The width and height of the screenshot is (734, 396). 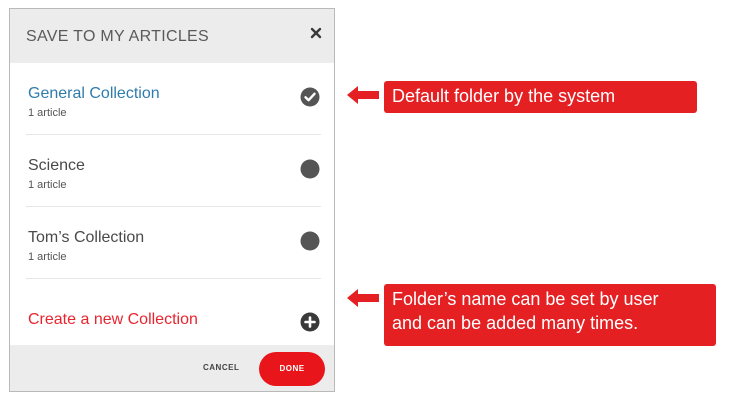 I want to click on collection-item-science: Science 1 article, so click(x=173, y=171).